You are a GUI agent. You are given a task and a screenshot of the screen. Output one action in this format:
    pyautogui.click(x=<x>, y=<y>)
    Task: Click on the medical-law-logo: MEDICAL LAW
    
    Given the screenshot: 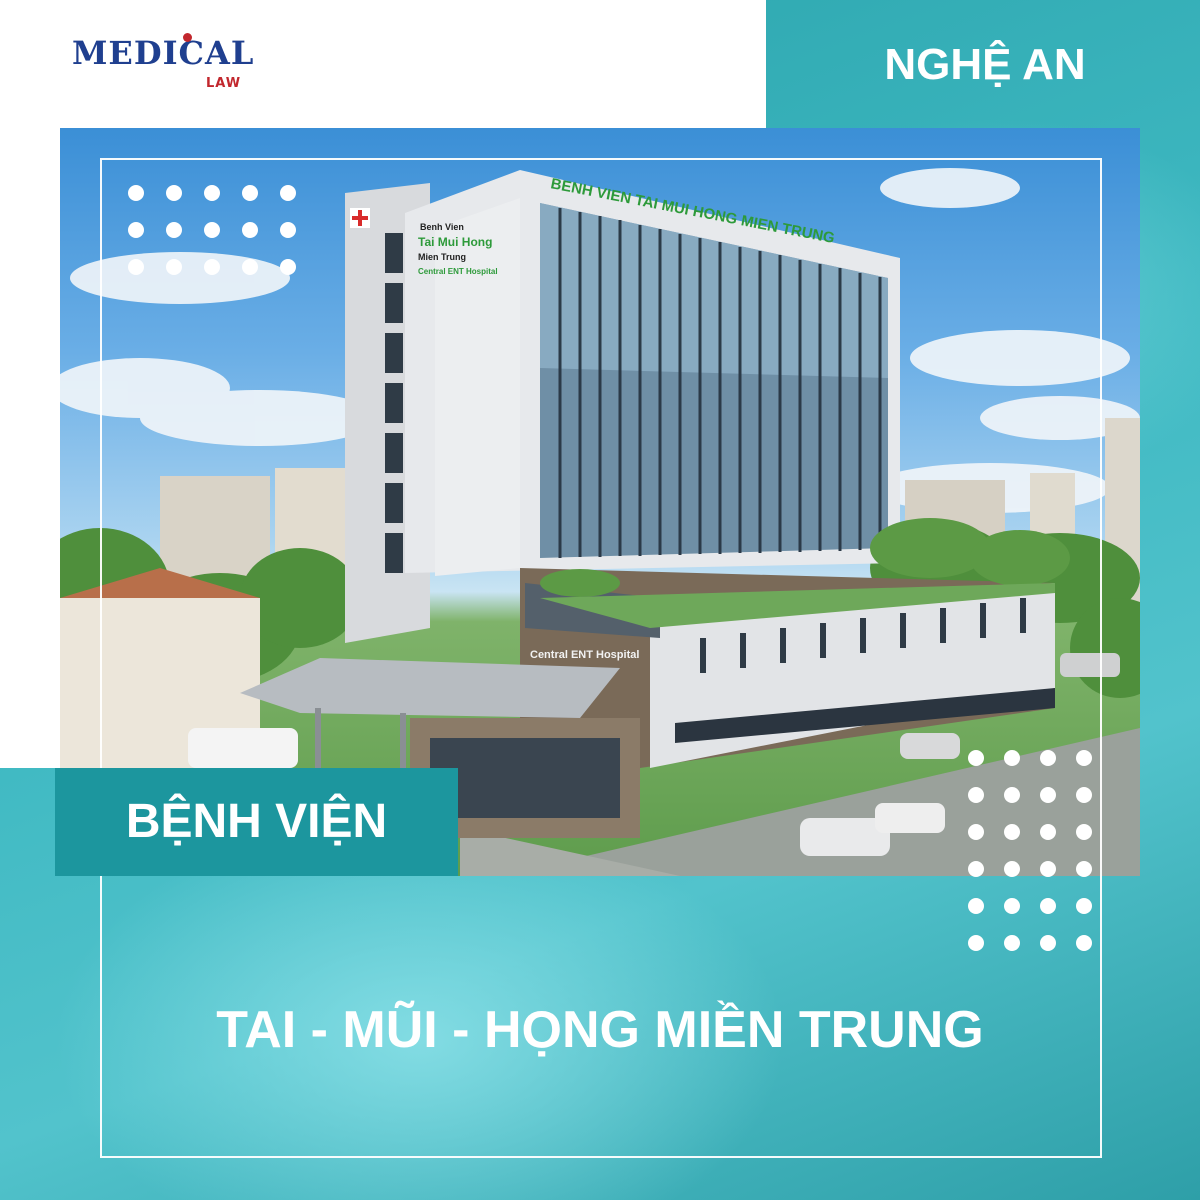 What is the action you would take?
    pyautogui.click(x=172, y=68)
    